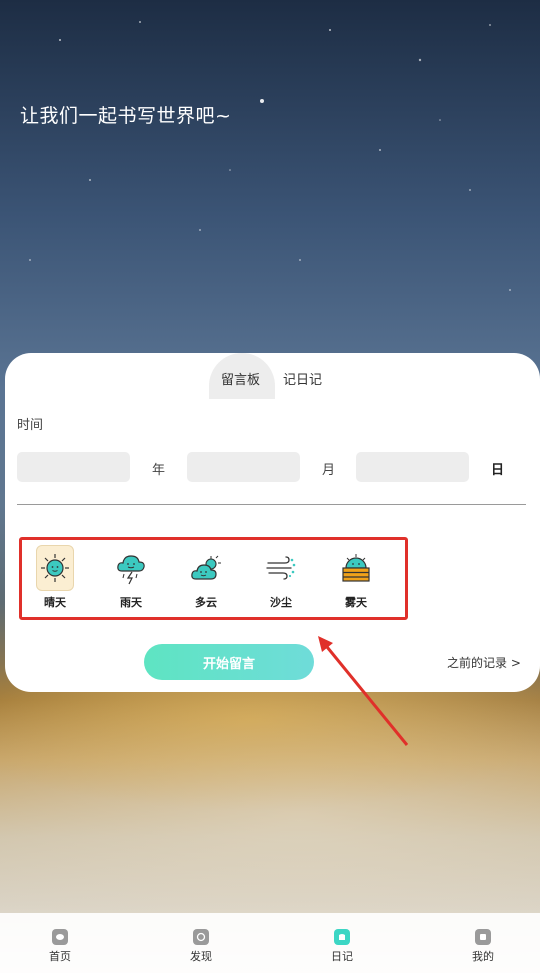 The image size is (540, 973). Describe the element at coordinates (342, 946) in the screenshot. I see `nav-diary: 日记` at that location.